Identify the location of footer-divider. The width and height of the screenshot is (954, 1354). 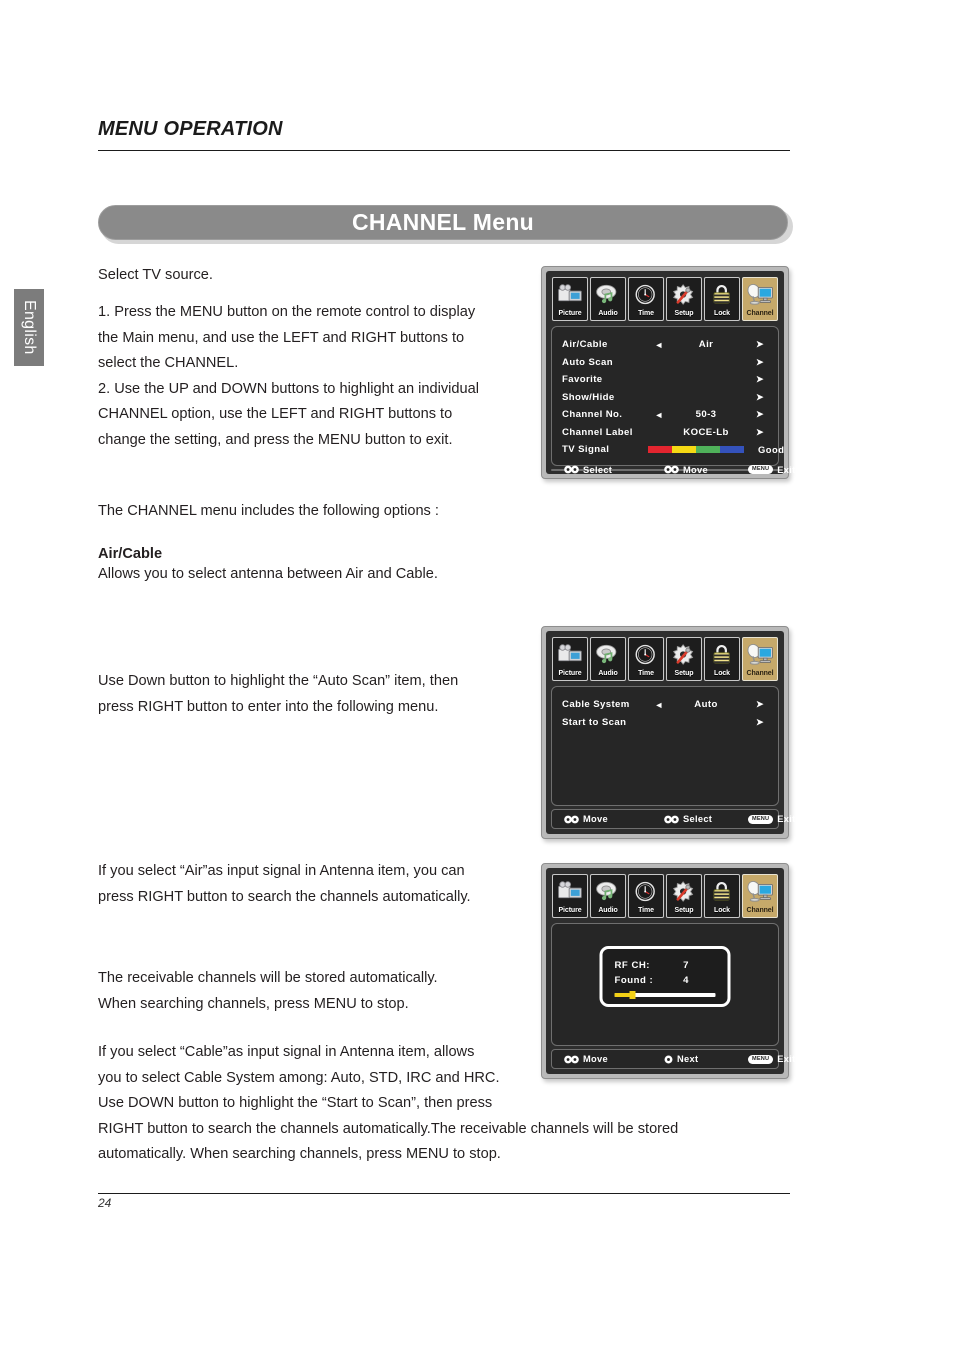
(444, 1193).